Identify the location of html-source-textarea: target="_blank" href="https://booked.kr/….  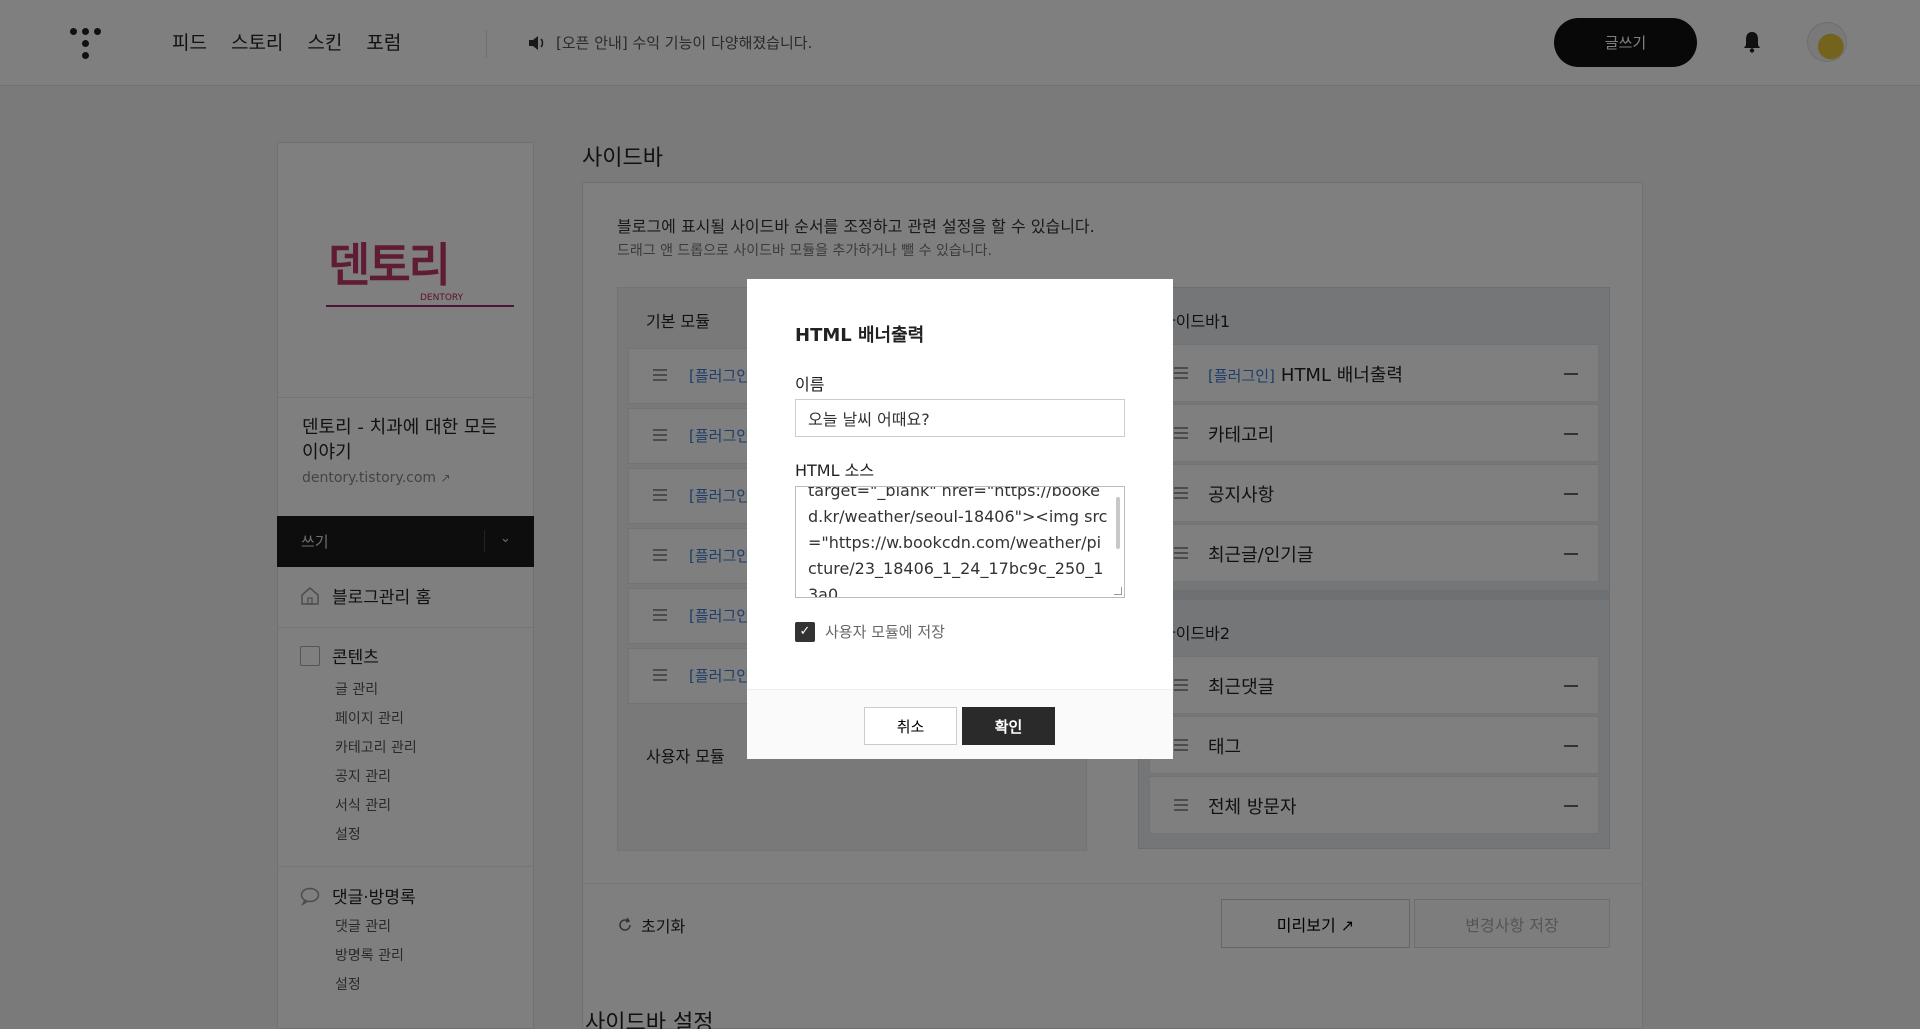
(960, 542).